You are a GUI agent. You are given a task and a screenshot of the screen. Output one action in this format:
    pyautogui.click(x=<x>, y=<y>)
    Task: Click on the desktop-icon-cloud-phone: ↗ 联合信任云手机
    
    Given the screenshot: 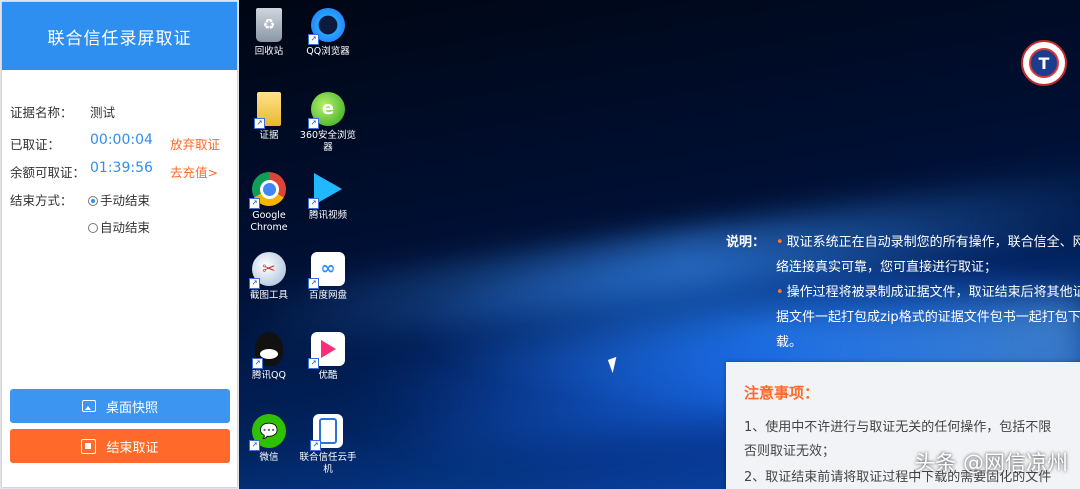 What is the action you would take?
    pyautogui.click(x=328, y=445)
    